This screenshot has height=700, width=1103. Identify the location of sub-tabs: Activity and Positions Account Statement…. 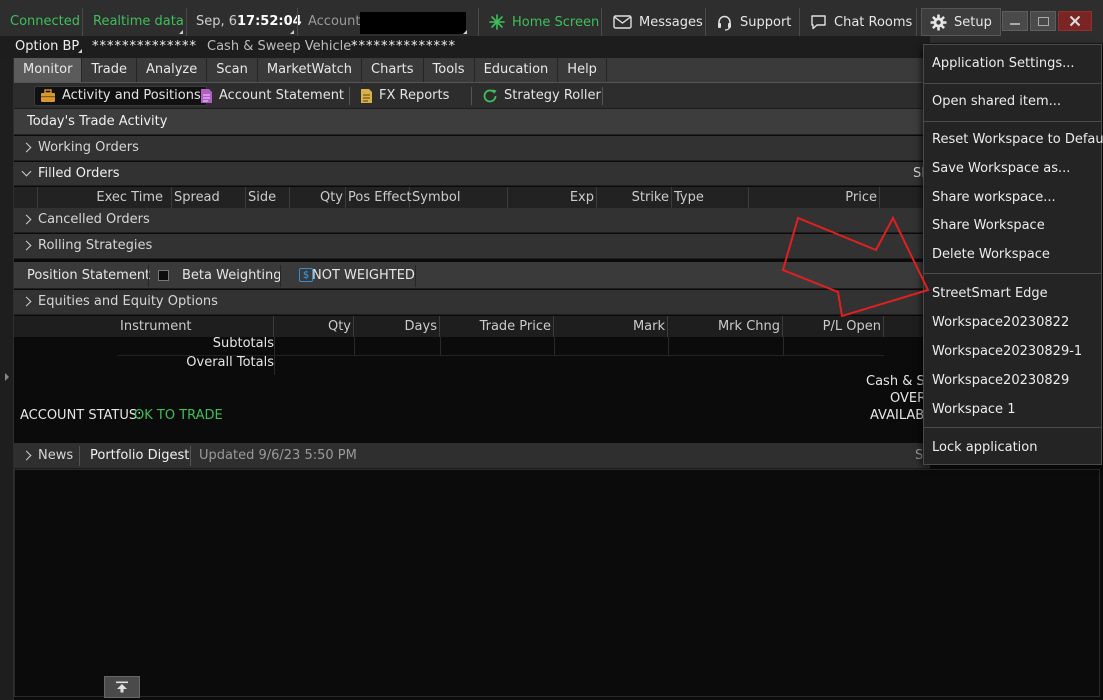
(472, 96).